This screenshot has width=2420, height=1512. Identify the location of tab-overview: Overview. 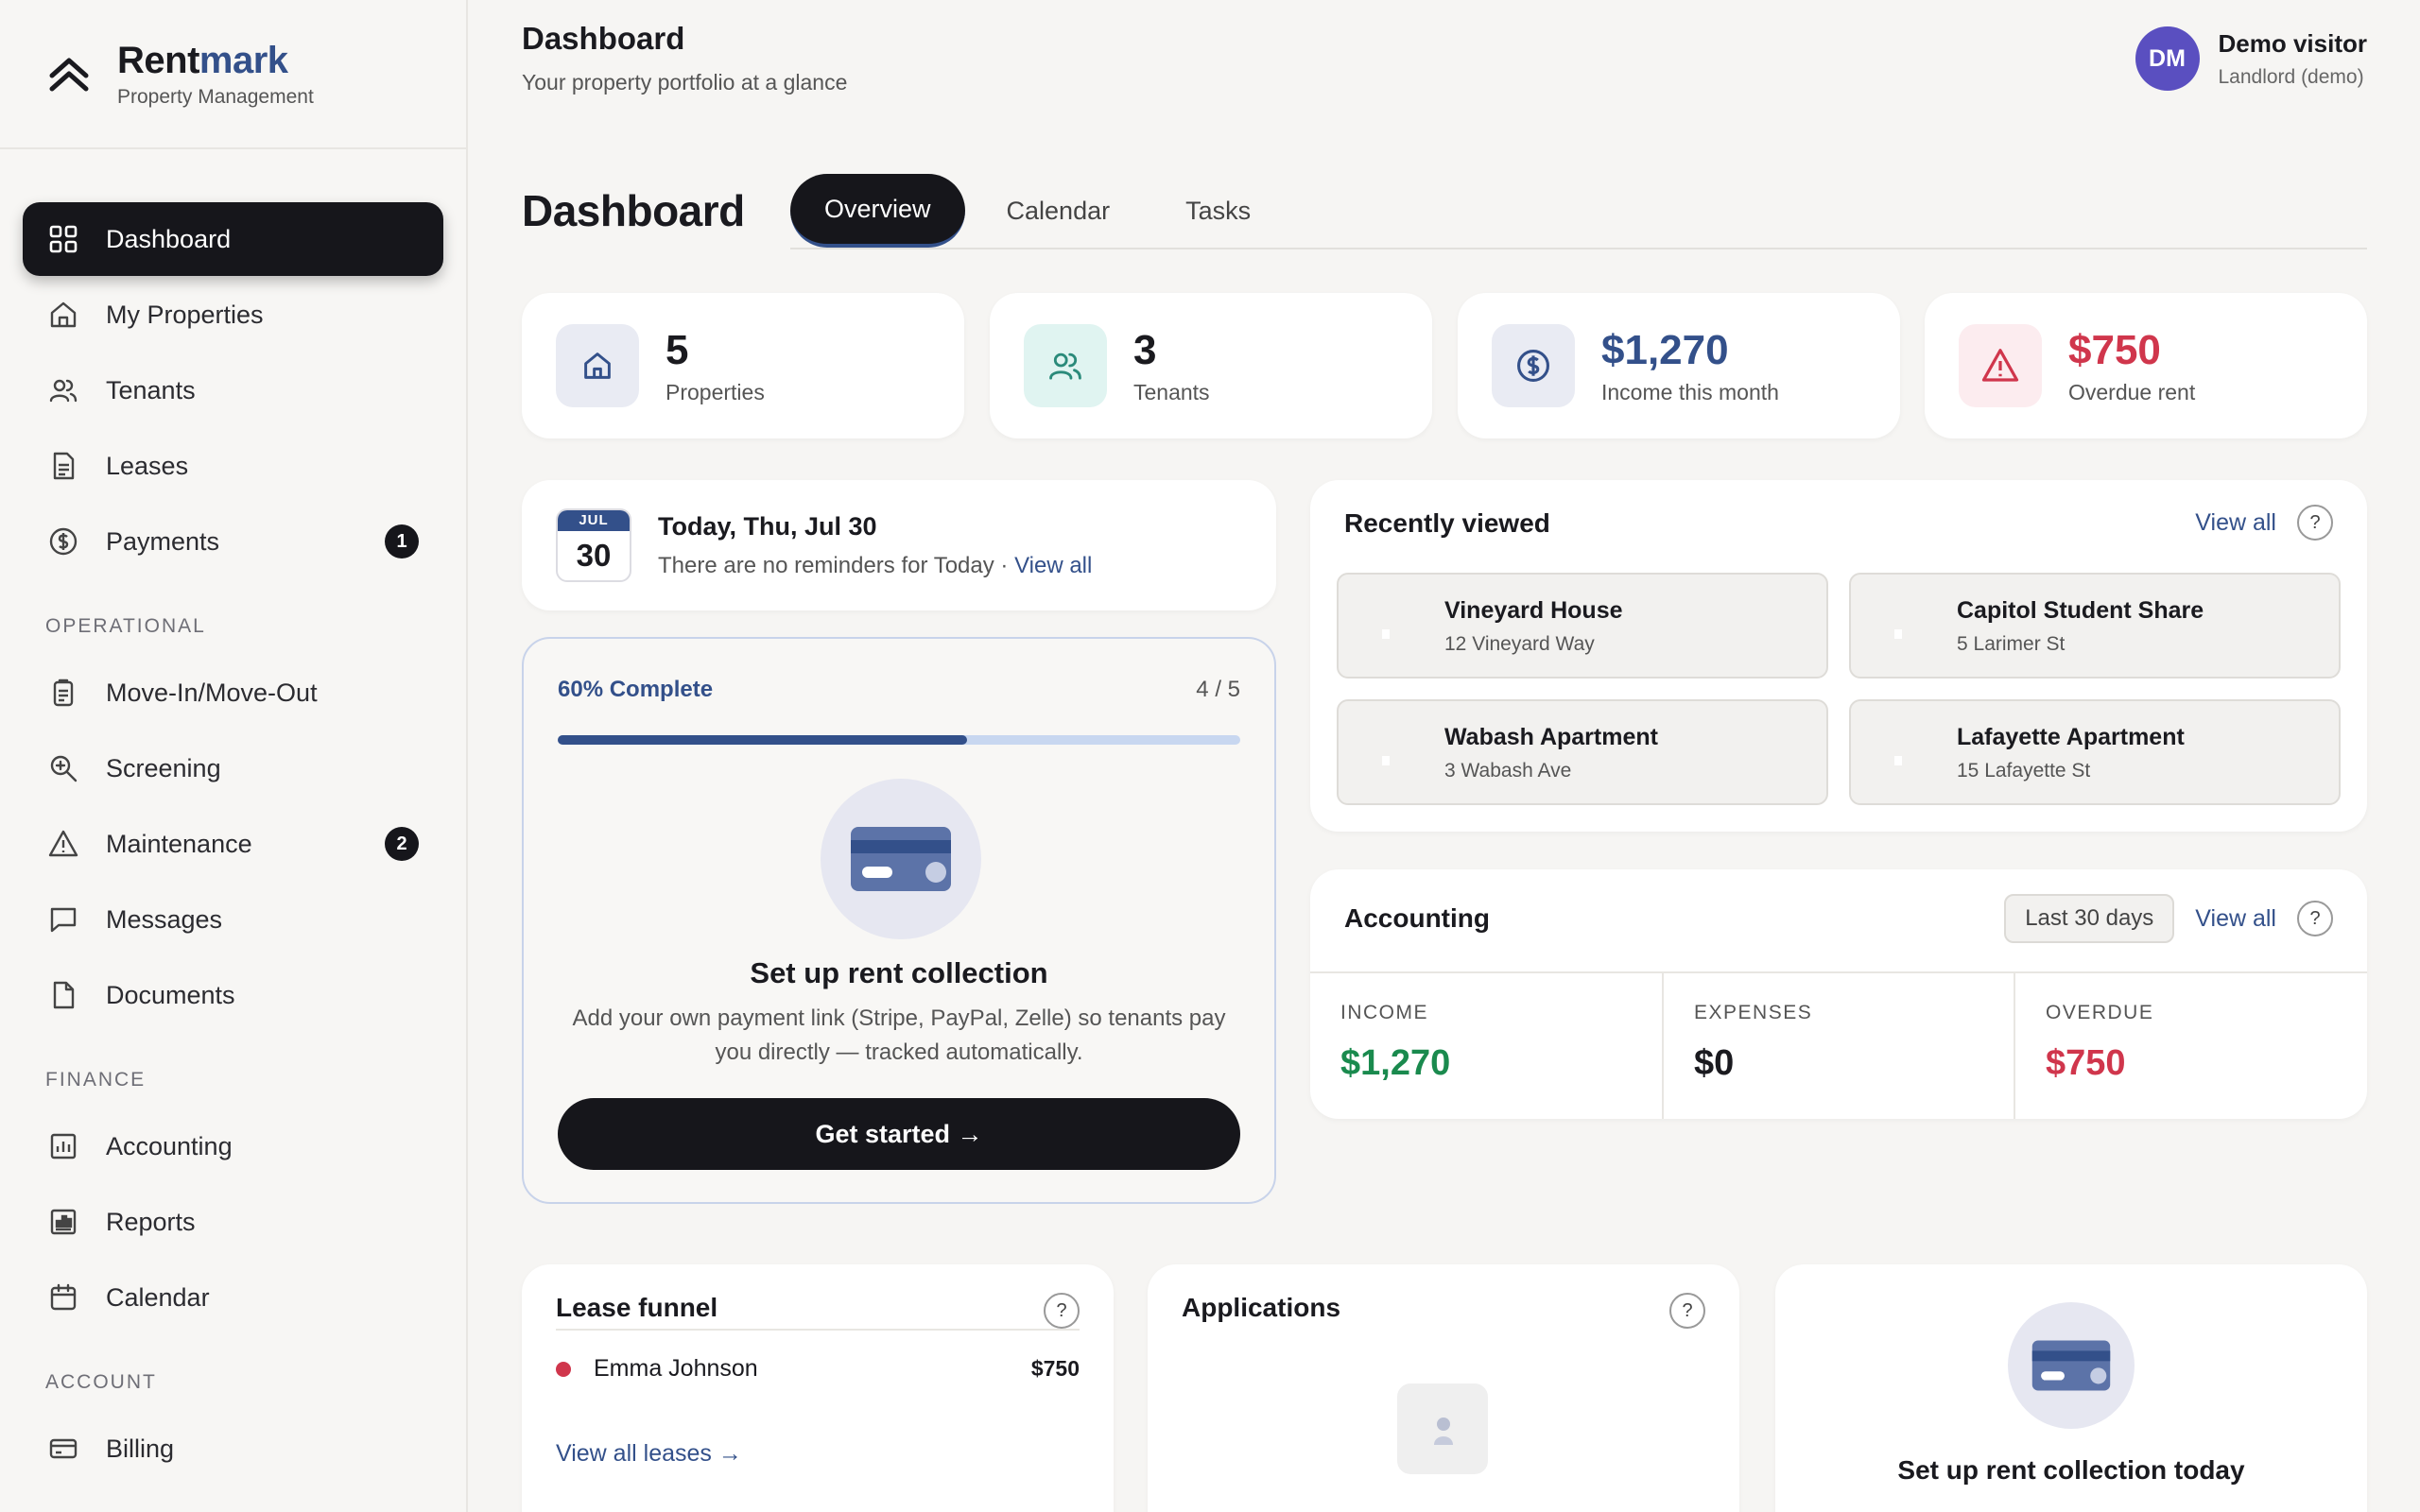
(877, 211).